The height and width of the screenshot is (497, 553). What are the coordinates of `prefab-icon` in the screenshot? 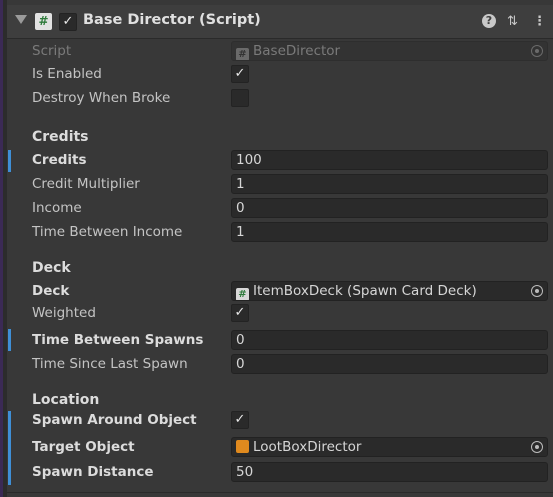 It's located at (242, 446).